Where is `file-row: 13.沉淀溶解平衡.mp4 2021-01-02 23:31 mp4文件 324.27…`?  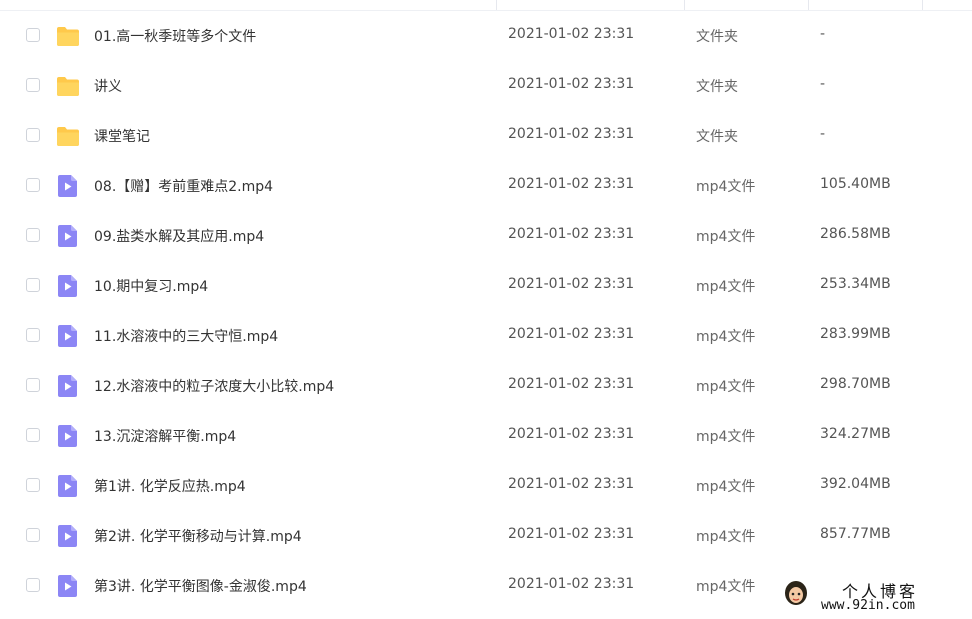
file-row: 13.沉淀溶解平衡.mp4 2021-01-02 23:31 mp4文件 324.27… is located at coordinates (486, 436).